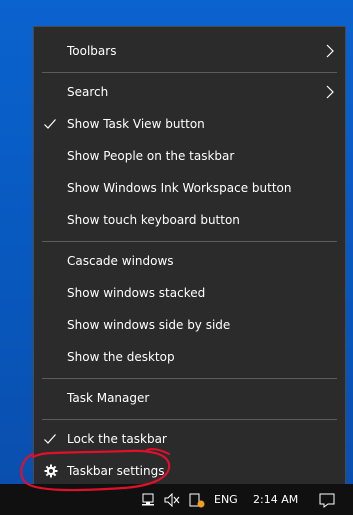 The image size is (353, 515). What do you see at coordinates (149, 325) in the screenshot?
I see `menu-item-label: Show windows side by side` at bounding box center [149, 325].